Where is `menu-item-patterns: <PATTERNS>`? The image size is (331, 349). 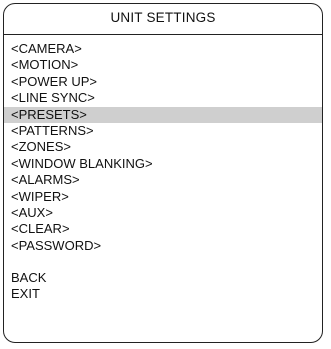 menu-item-patterns: <PATTERNS> is located at coordinates (163, 131).